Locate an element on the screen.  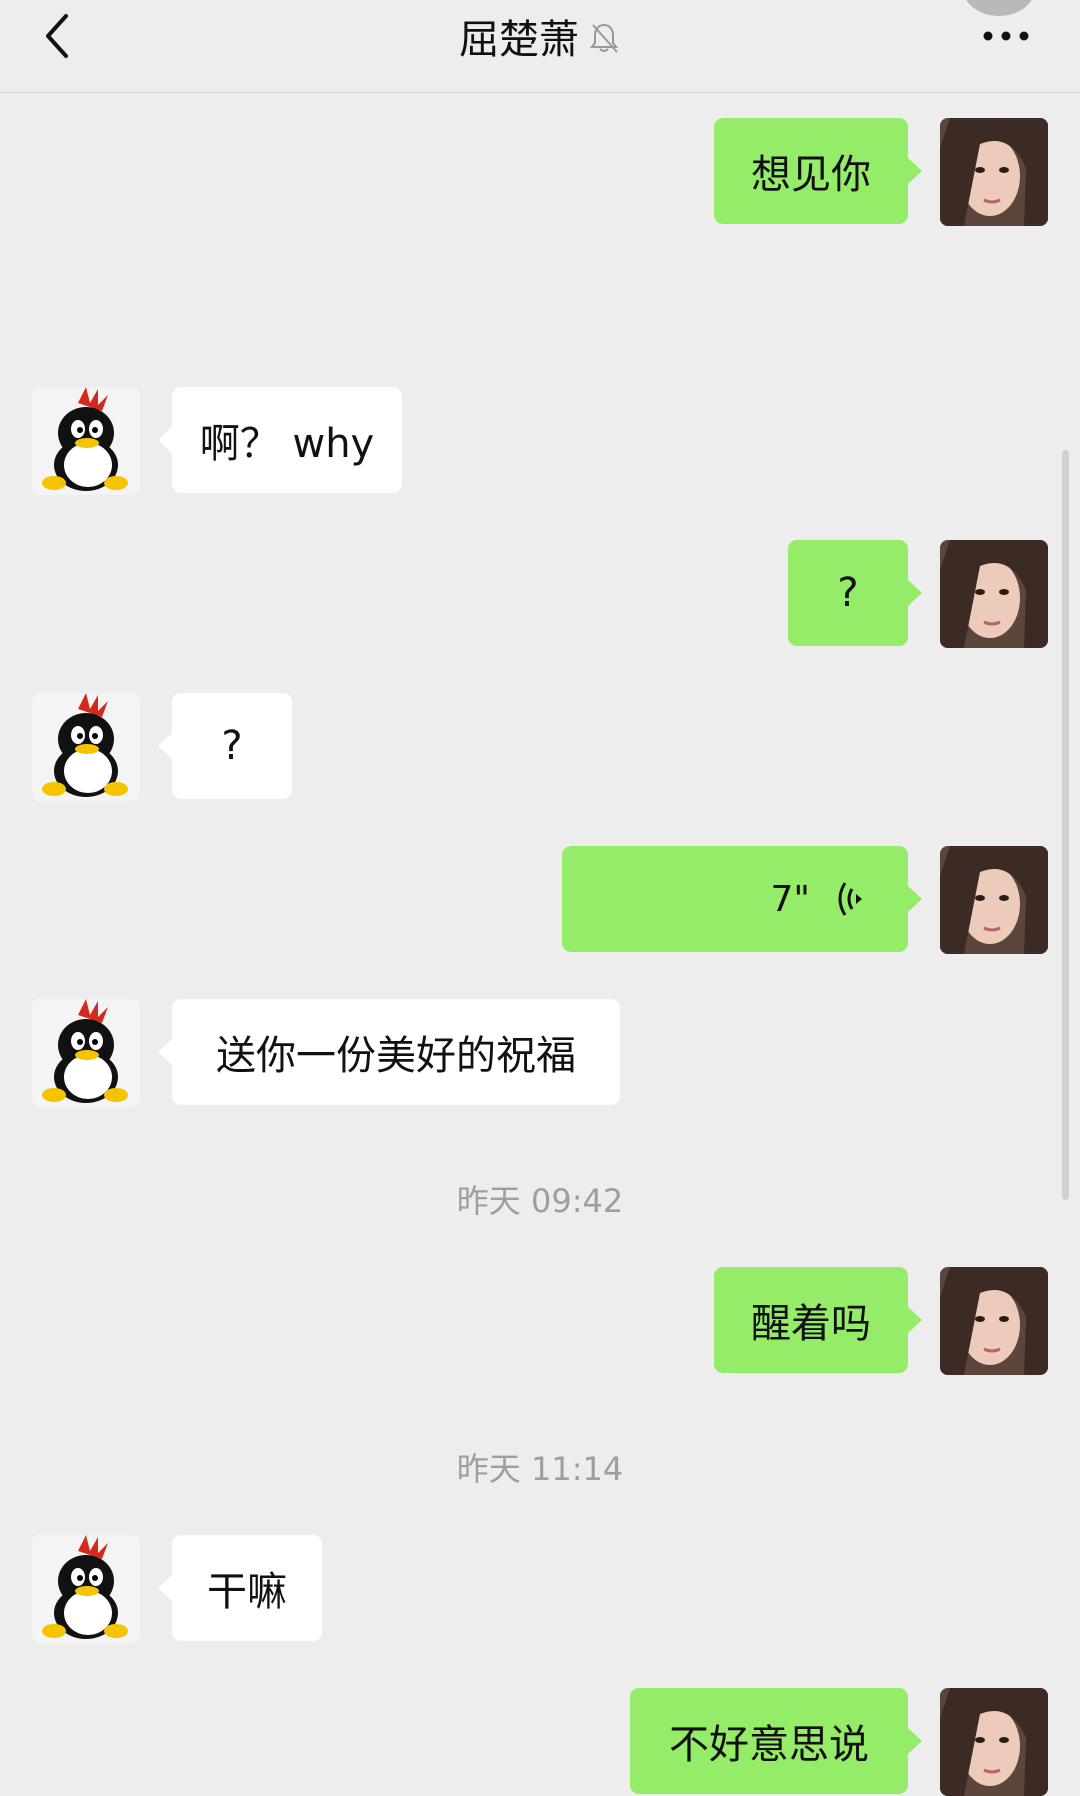
scrollbar is located at coordinates (1065, 825).